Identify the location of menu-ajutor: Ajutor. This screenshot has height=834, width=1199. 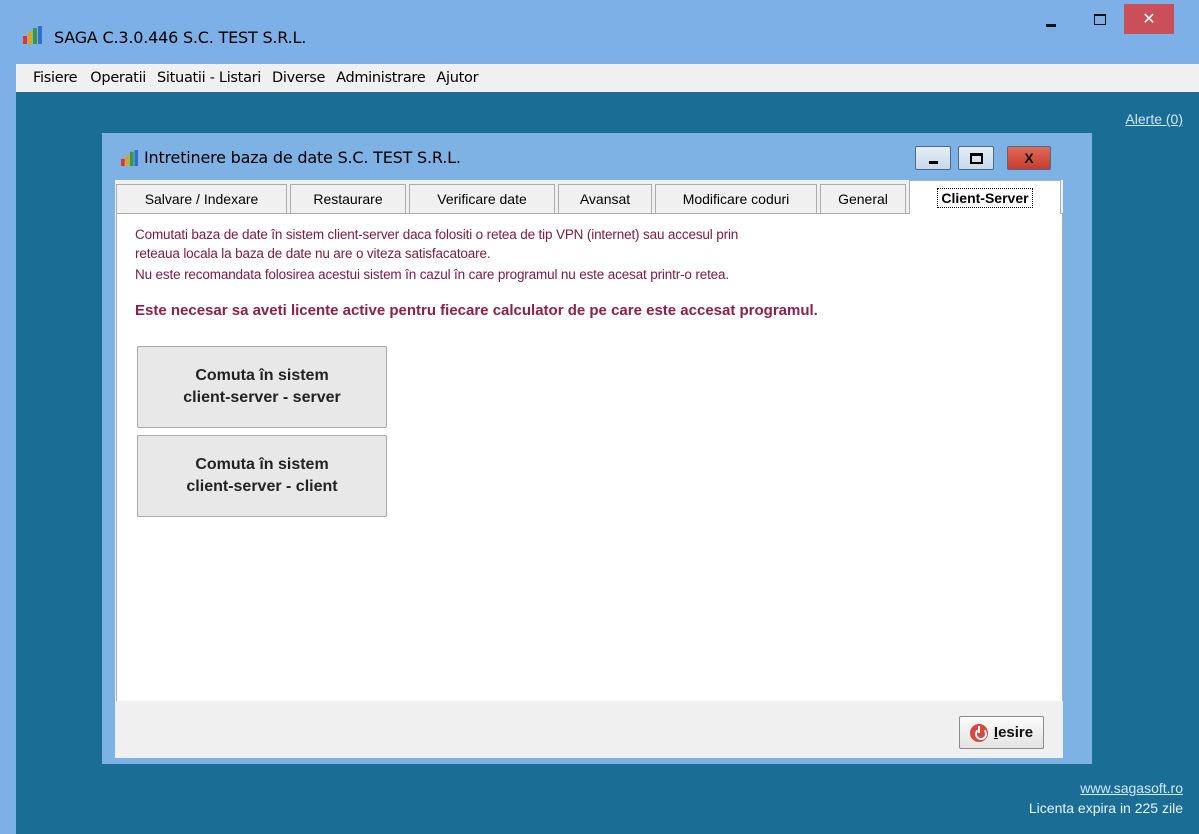
(459, 78).